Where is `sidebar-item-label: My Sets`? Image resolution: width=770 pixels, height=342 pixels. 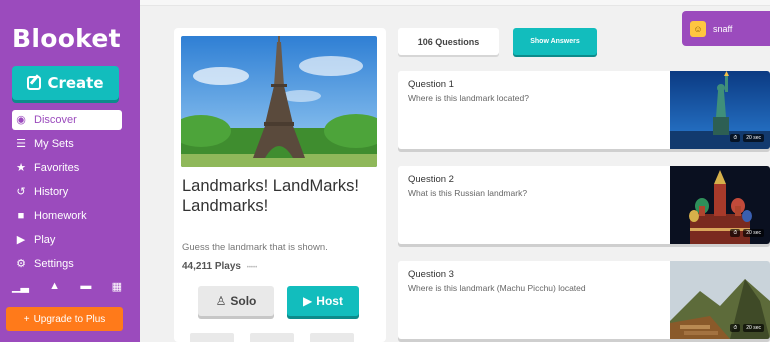
sidebar-item-label: My Sets is located at coordinates (54, 144).